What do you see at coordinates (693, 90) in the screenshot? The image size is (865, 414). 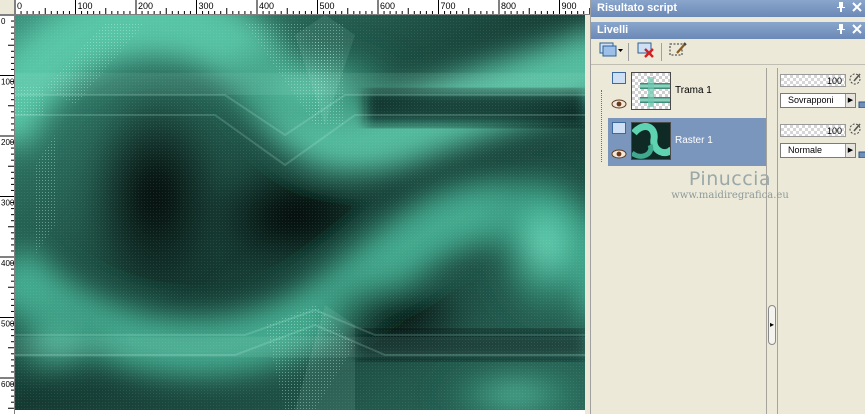 I see `layer-name: Trama 1` at bounding box center [693, 90].